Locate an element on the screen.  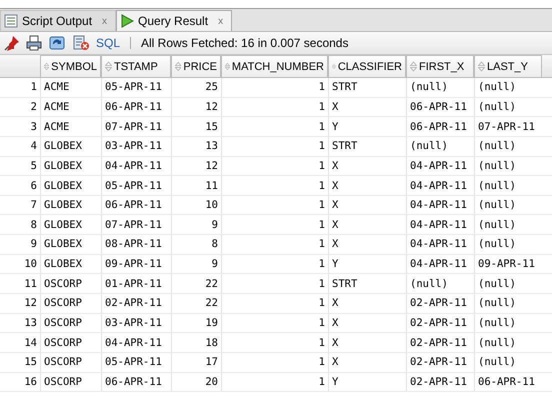
table-cell: STRT is located at coordinates (367, 87).